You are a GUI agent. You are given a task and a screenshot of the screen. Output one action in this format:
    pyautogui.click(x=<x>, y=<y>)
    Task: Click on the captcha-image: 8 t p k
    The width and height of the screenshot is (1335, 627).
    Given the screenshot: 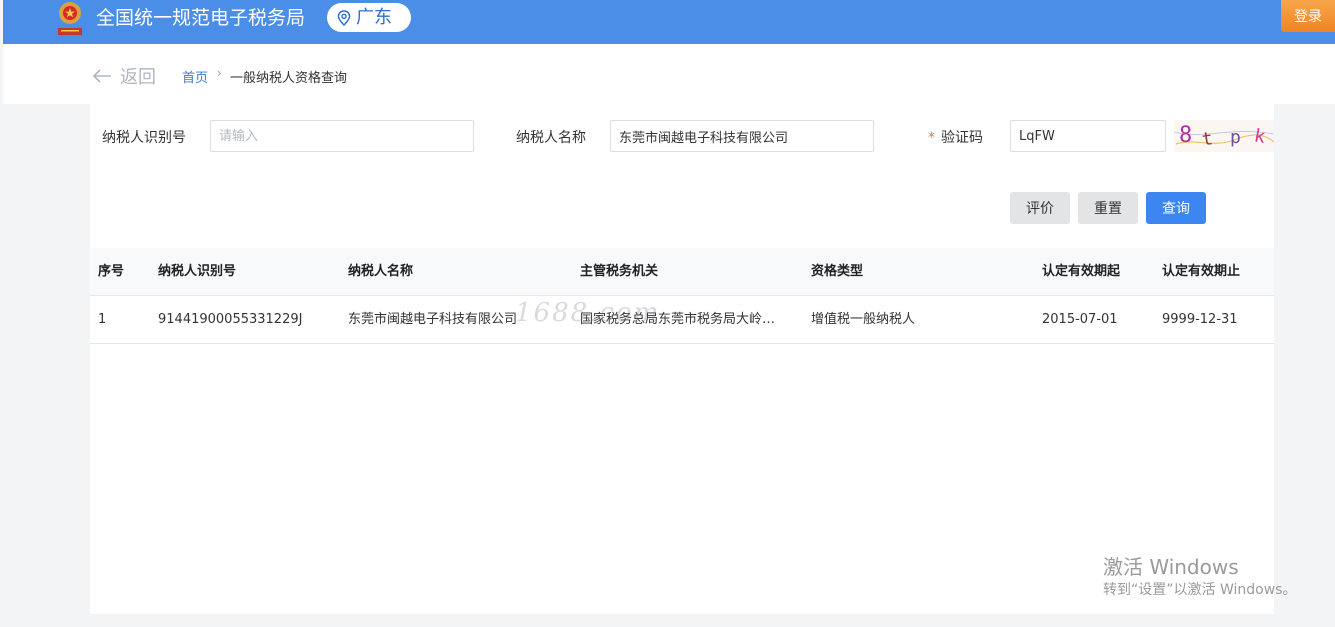 What is the action you would take?
    pyautogui.click(x=1224, y=136)
    